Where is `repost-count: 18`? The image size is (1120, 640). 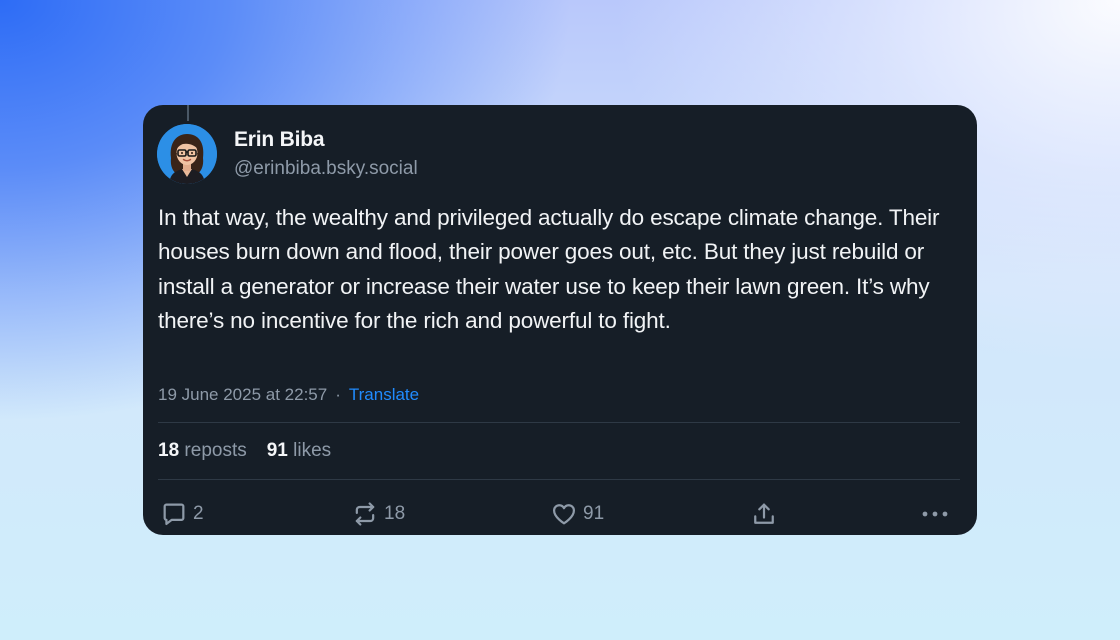 repost-count: 18 is located at coordinates (395, 513).